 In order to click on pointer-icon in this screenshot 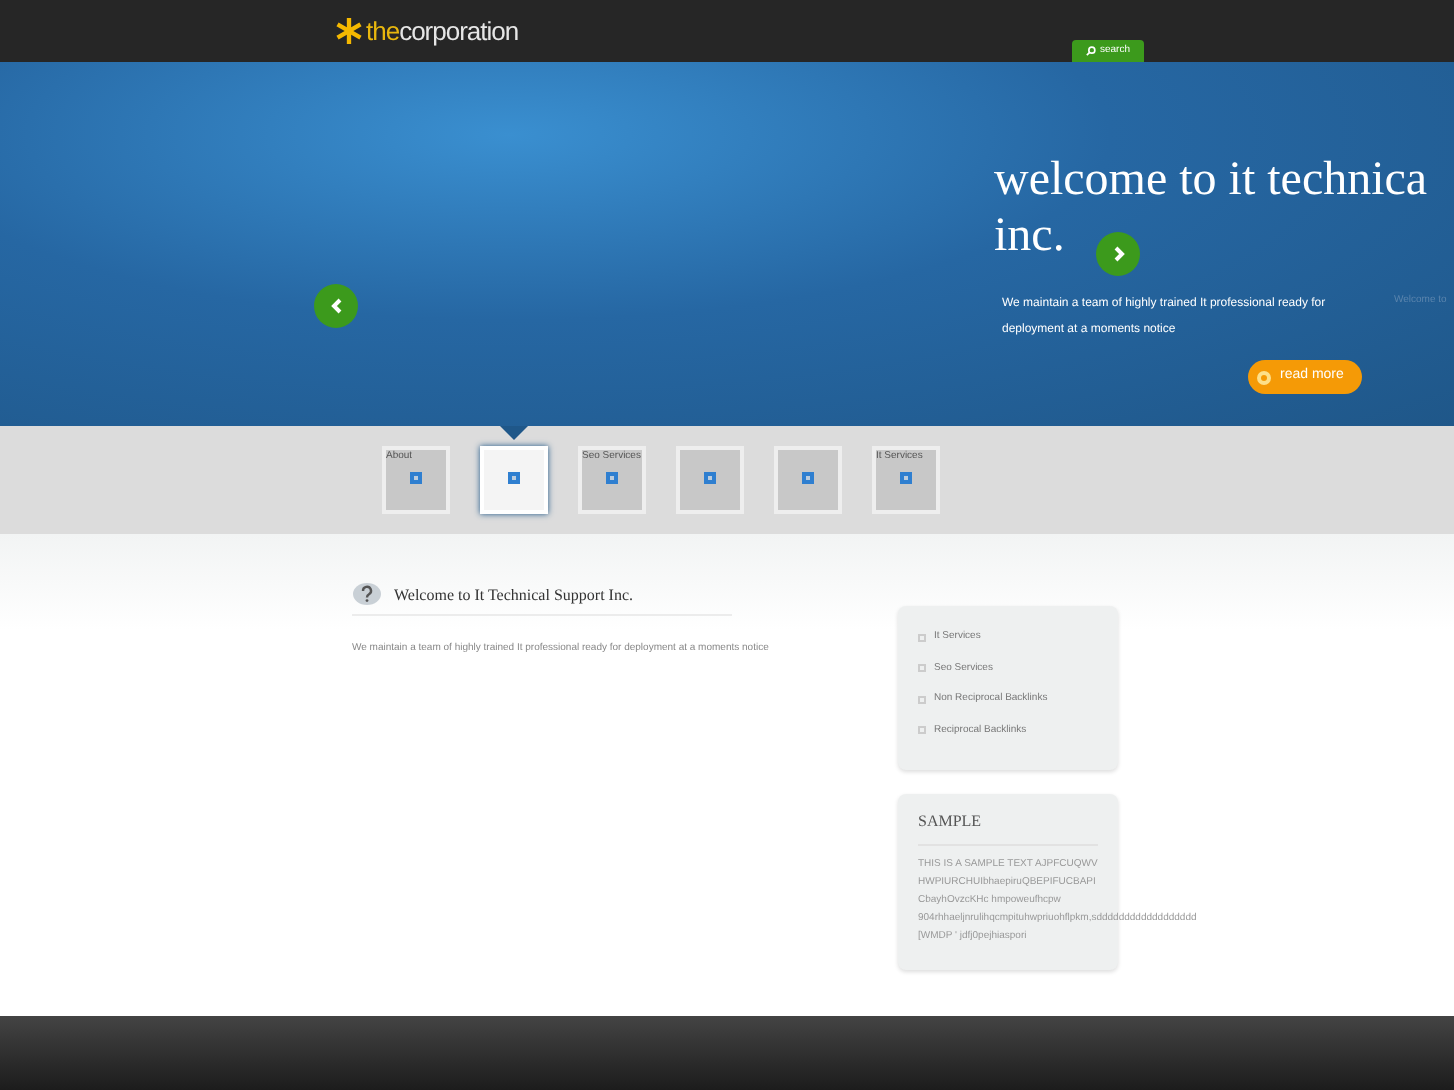, I will do `click(514, 433)`.